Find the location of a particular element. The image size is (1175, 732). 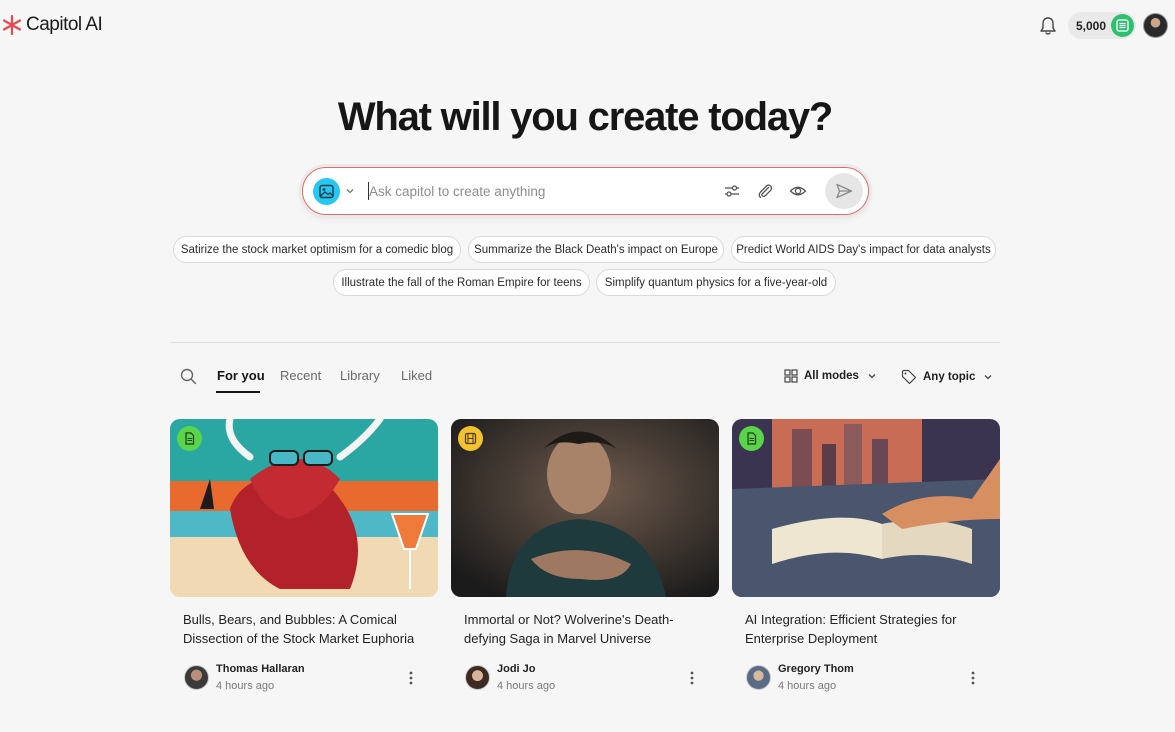

modes-filter: All modes is located at coordinates (831, 376).